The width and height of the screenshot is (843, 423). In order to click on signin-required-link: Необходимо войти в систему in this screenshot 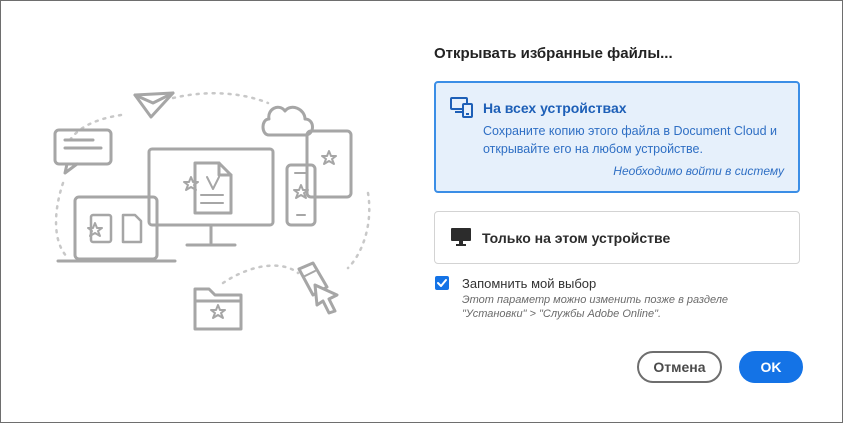, I will do `click(698, 171)`.